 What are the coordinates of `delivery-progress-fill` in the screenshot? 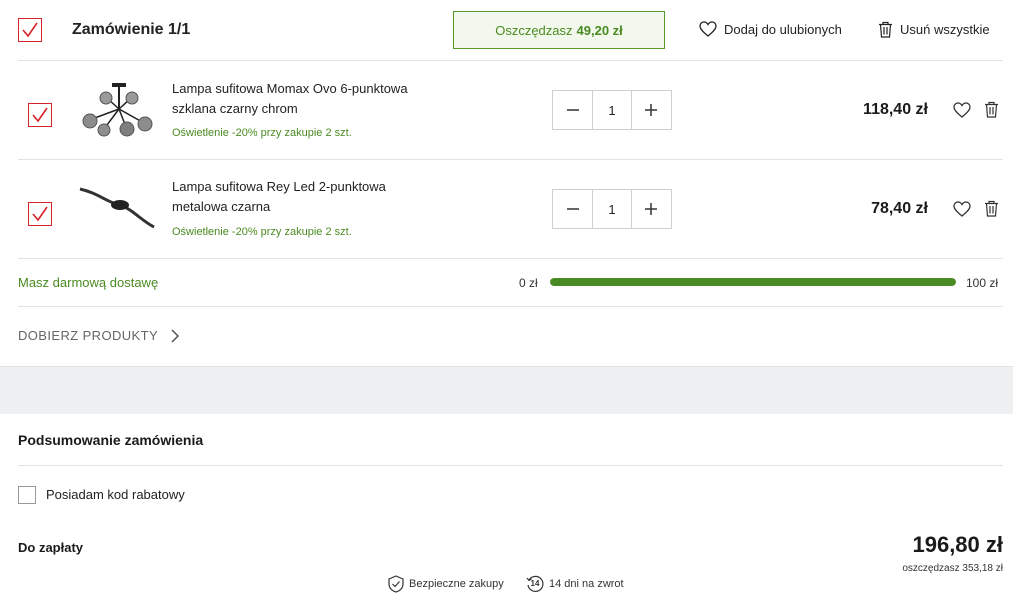 It's located at (753, 282).